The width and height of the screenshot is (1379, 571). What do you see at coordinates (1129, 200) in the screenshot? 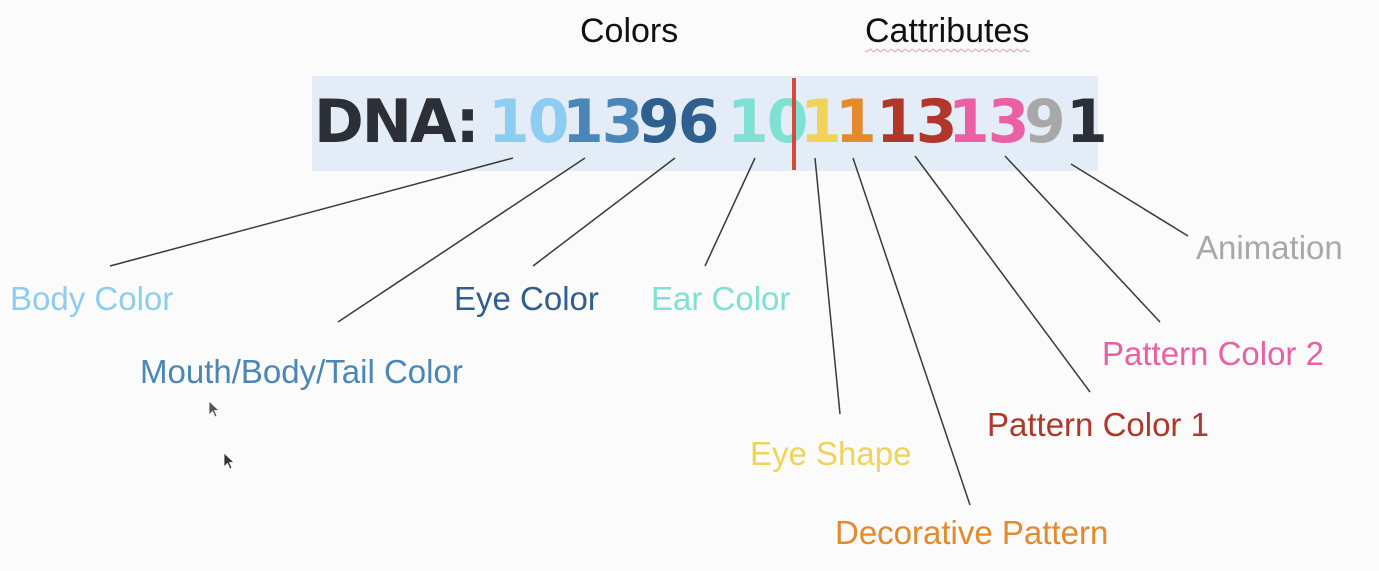
I see `connector-animation` at bounding box center [1129, 200].